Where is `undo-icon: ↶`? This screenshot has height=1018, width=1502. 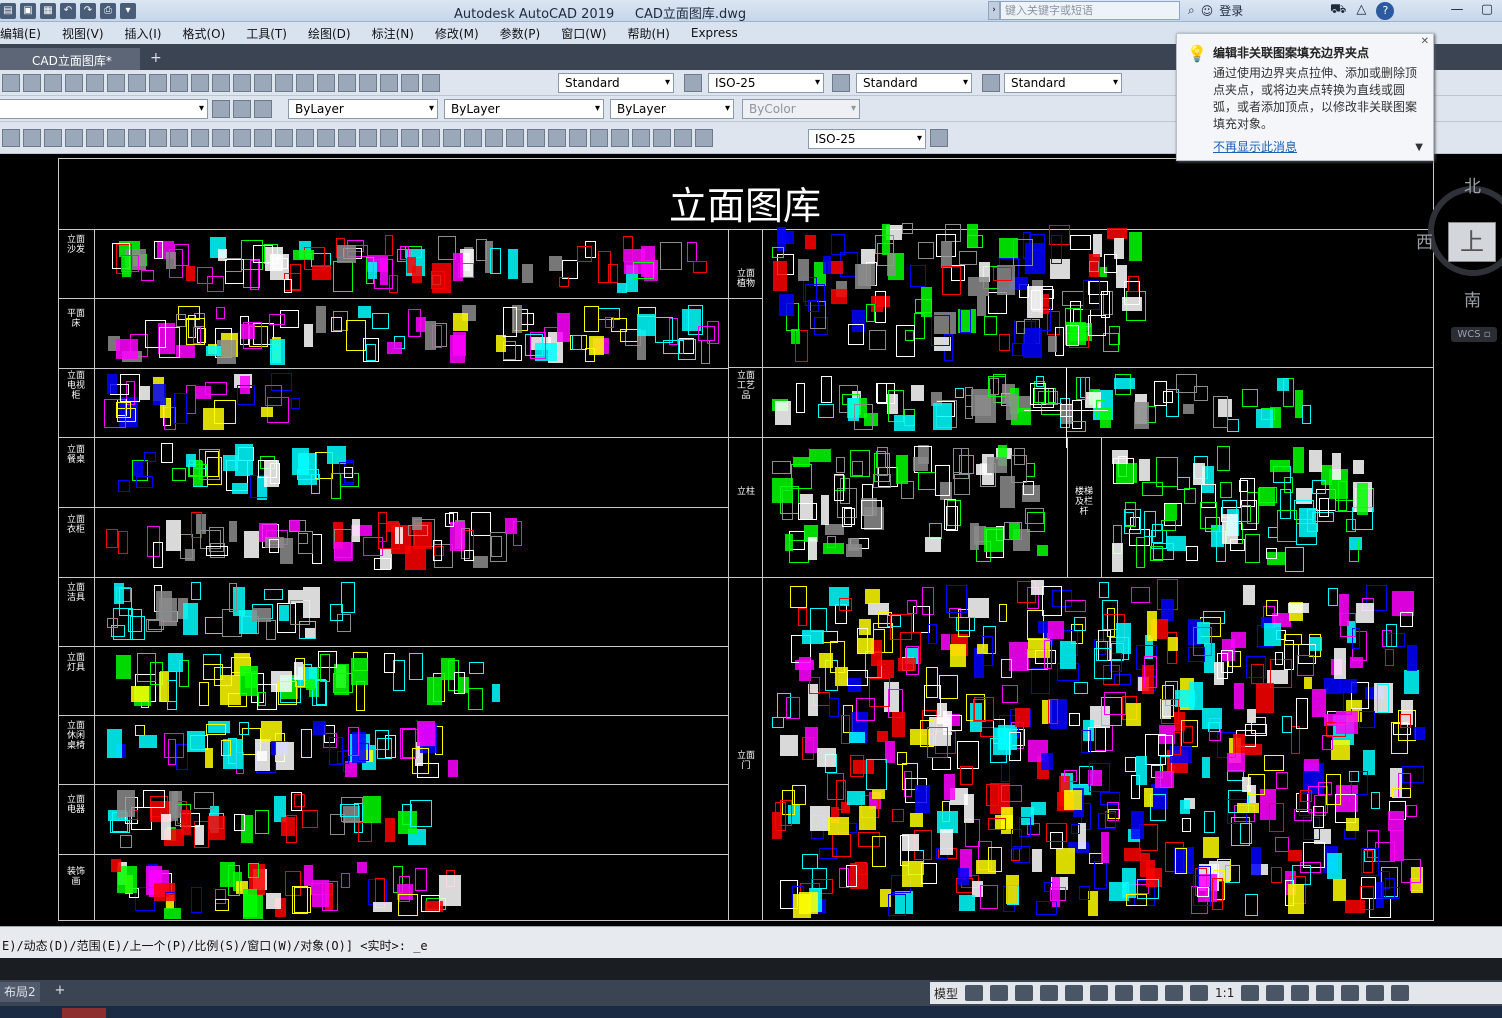 undo-icon: ↶ is located at coordinates (68, 11).